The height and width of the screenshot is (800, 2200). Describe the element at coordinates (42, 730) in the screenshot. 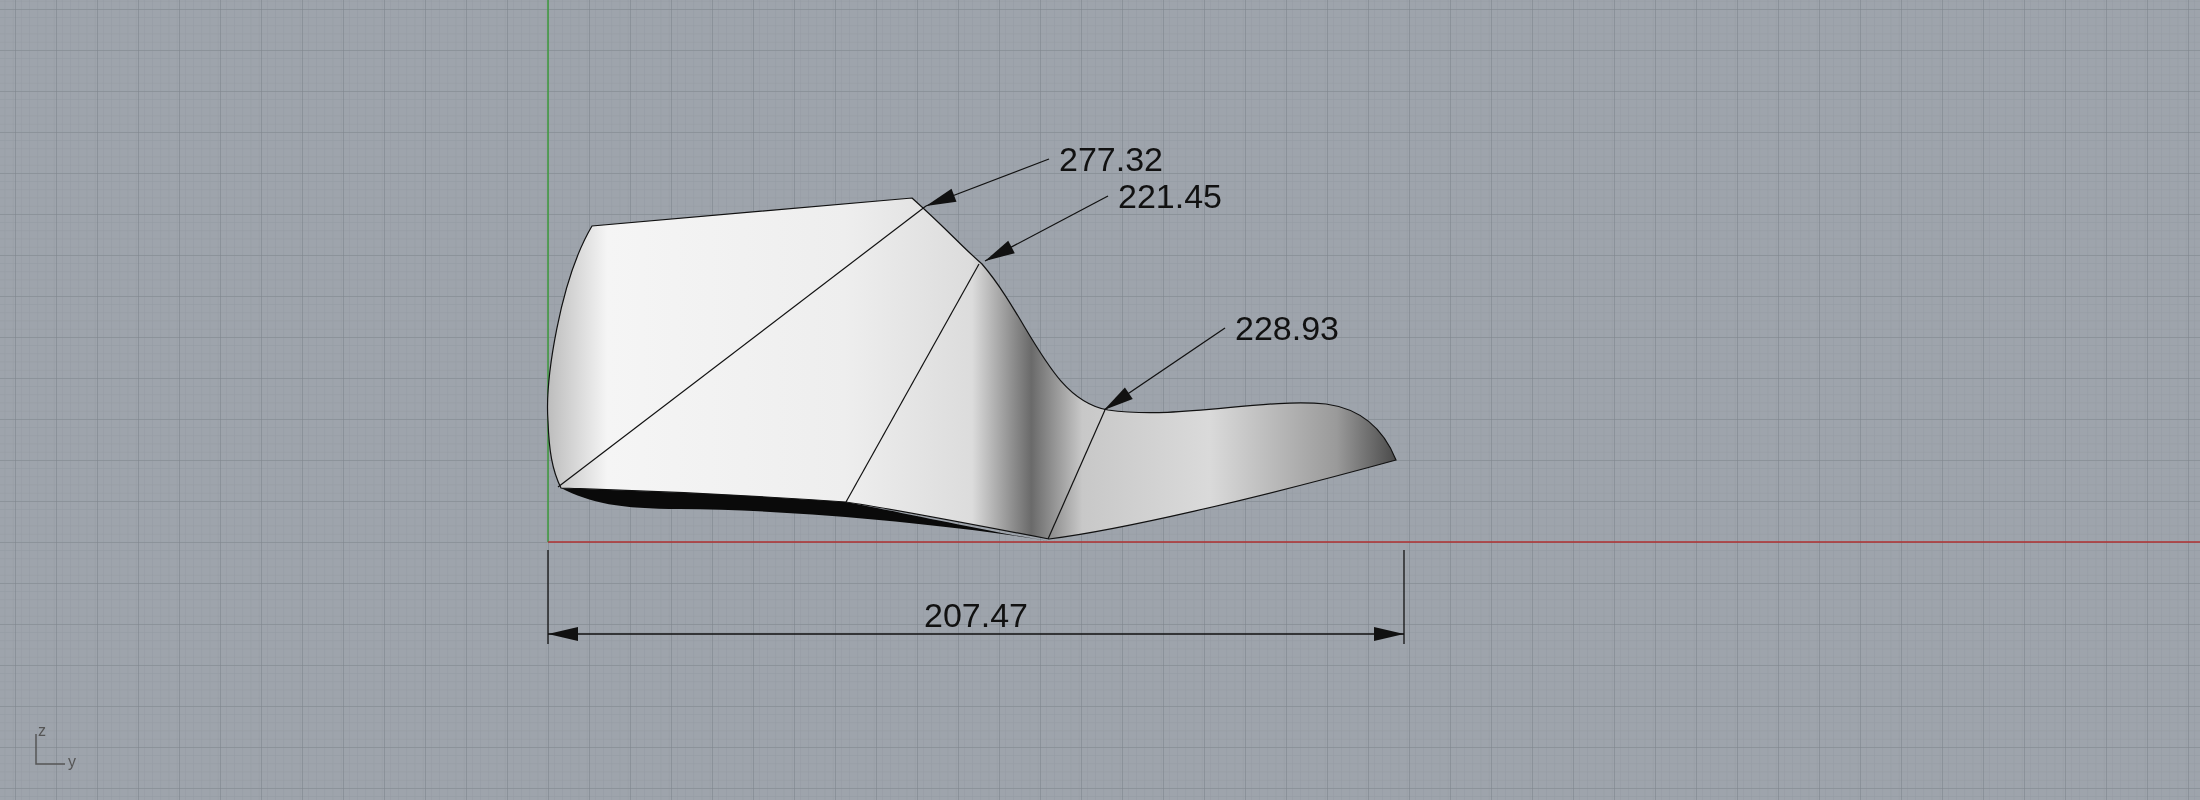

I see `axis-label: z` at that location.